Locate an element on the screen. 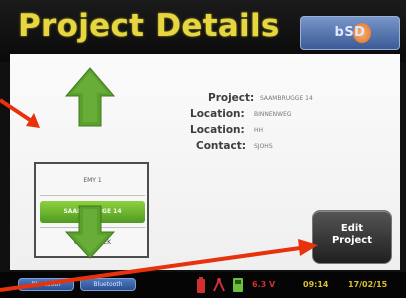  scroll-down-arrow-icon is located at coordinates (90, 232).